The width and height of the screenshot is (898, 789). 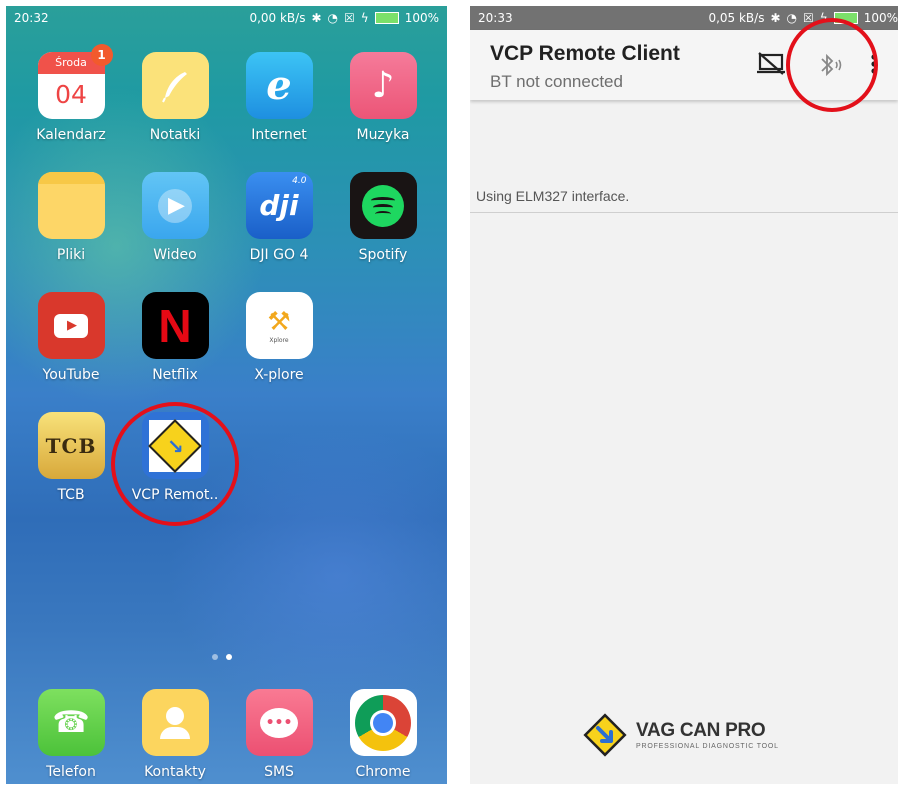 I want to click on dock-sms: ••• SMS, so click(x=279, y=734).